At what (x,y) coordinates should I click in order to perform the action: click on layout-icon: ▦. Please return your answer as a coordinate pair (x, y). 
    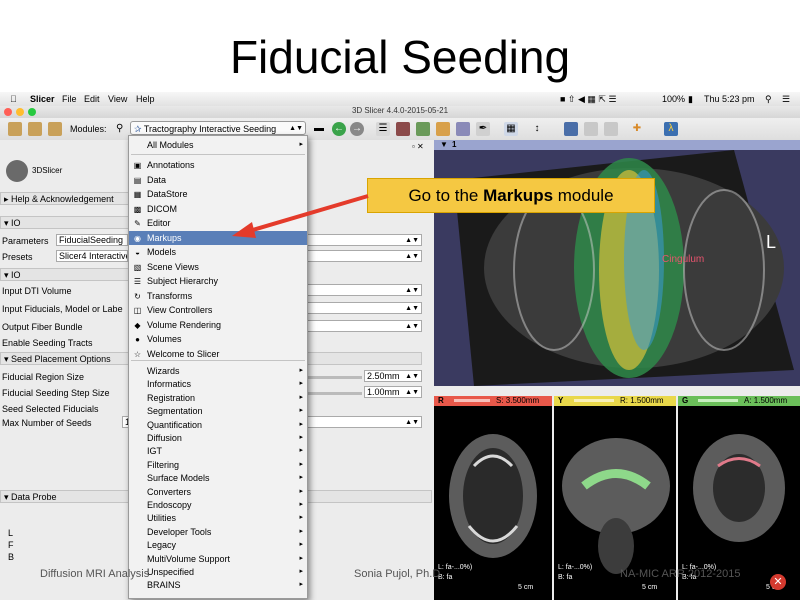
    Looking at the image, I should click on (511, 129).